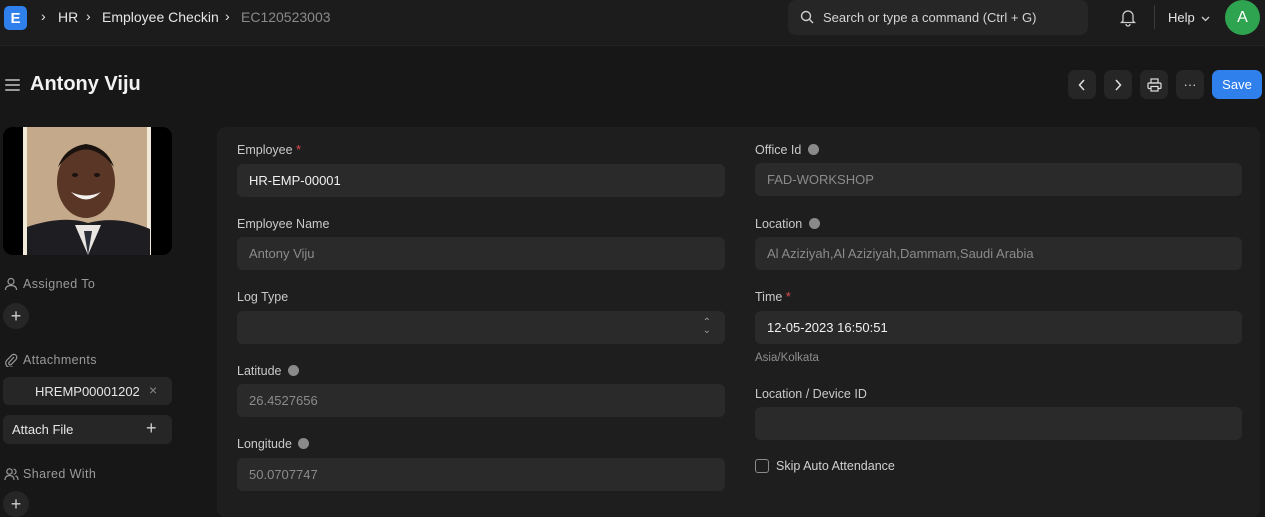  Describe the element at coordinates (1154, 17) in the screenshot. I see `navbar-divider` at that location.